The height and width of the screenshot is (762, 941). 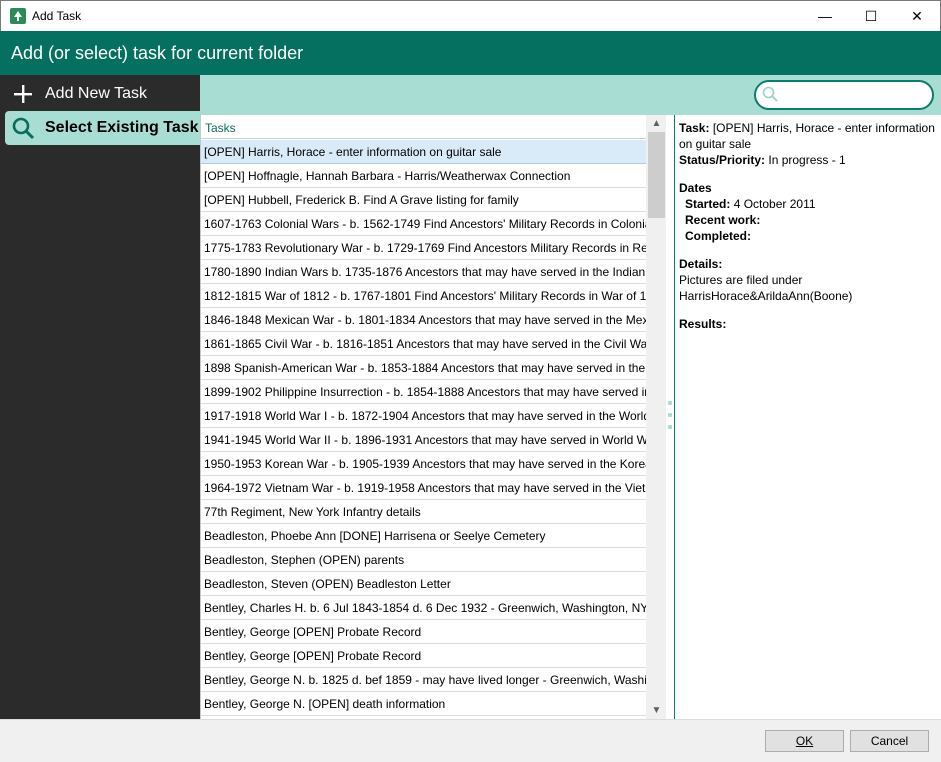 What do you see at coordinates (703, 324) in the screenshot?
I see `results-heading: Results:` at bounding box center [703, 324].